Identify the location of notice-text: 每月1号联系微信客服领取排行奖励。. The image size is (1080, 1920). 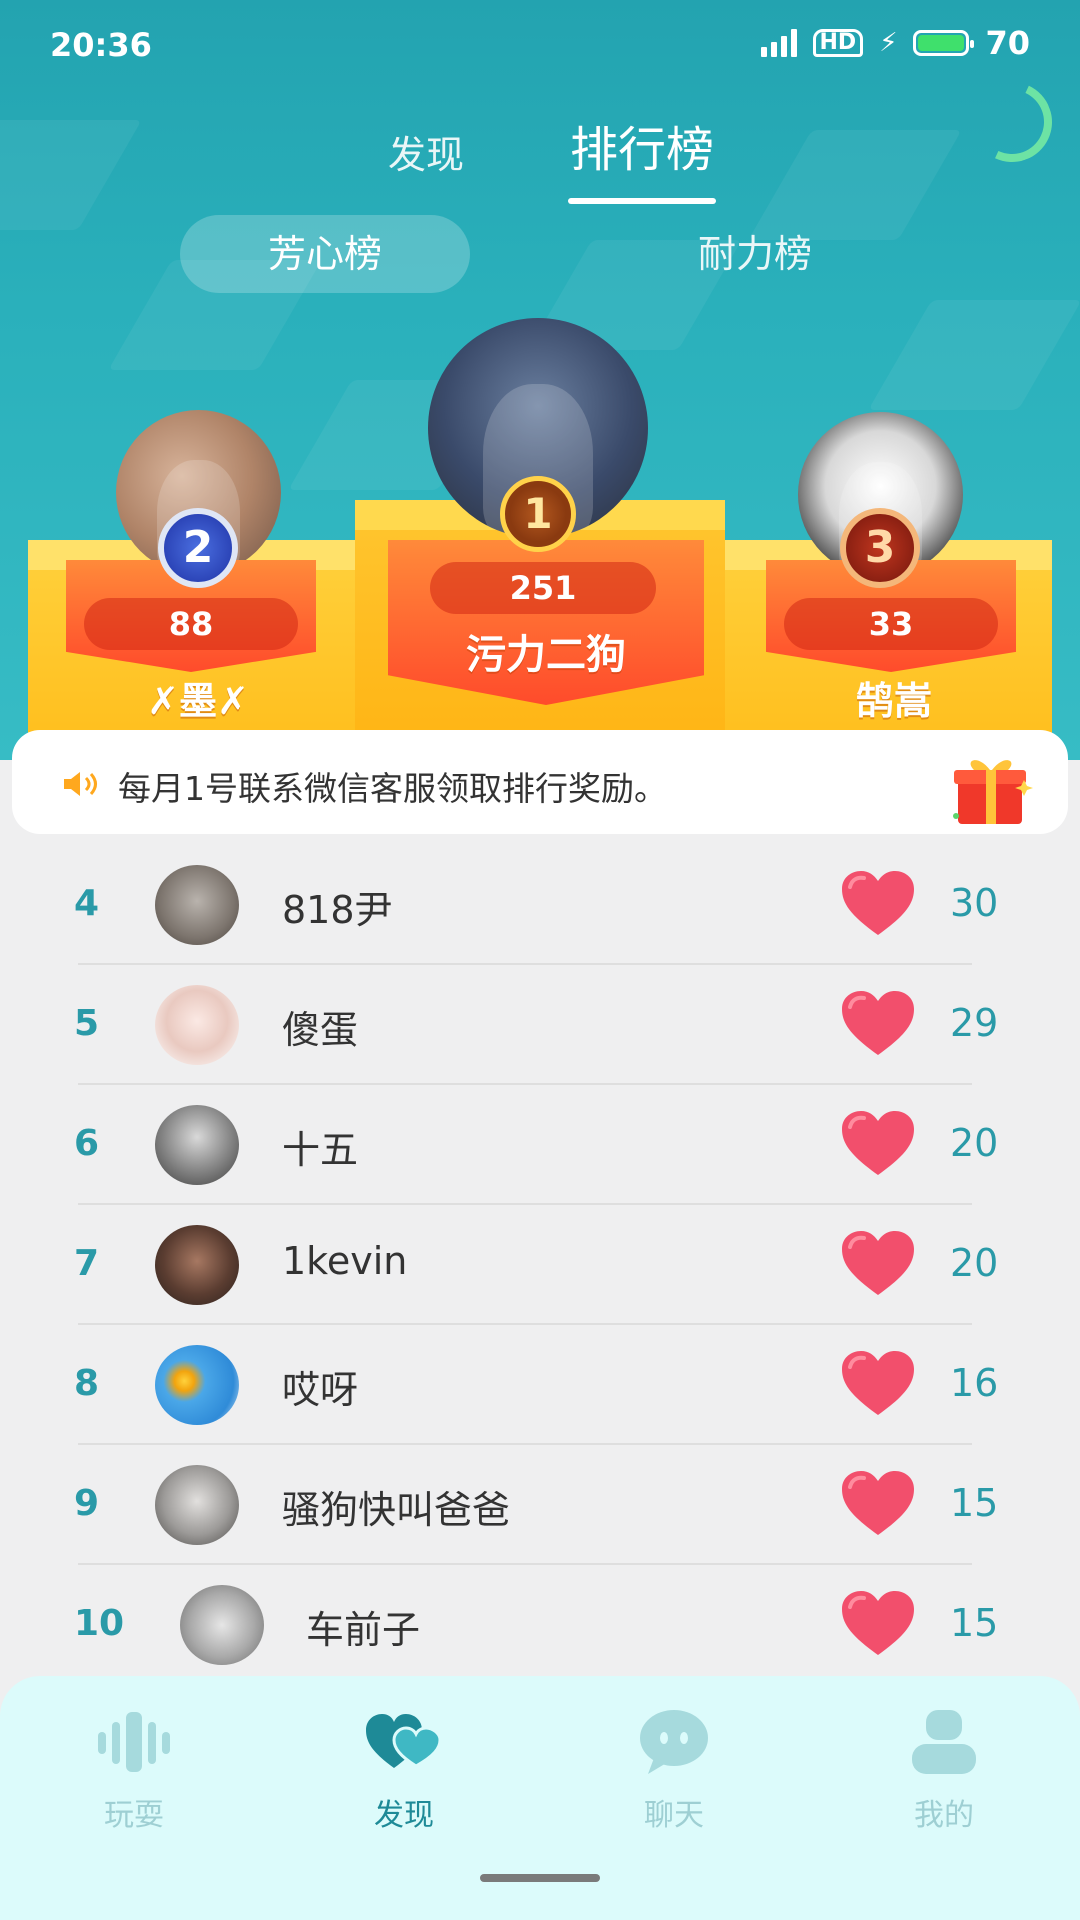
(392, 788).